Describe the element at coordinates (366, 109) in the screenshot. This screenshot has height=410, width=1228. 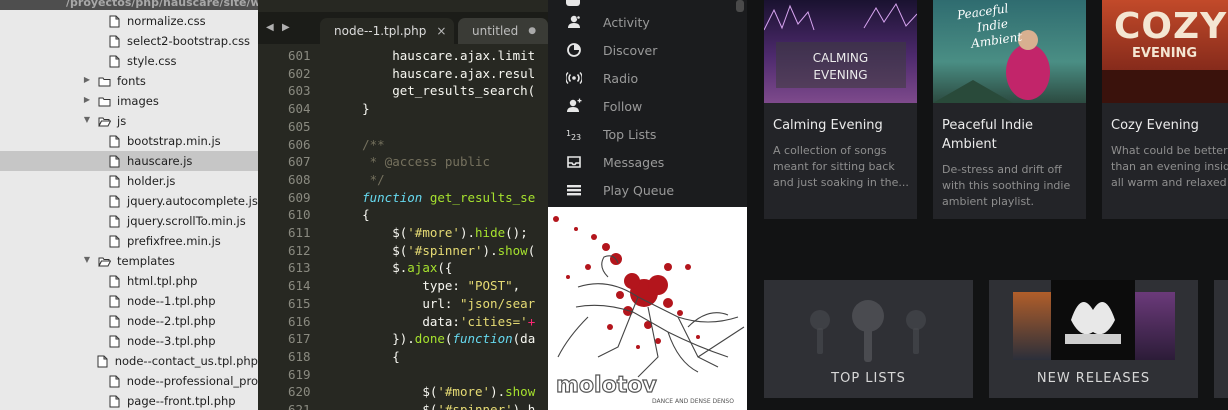
I see `code-line: }` at that location.